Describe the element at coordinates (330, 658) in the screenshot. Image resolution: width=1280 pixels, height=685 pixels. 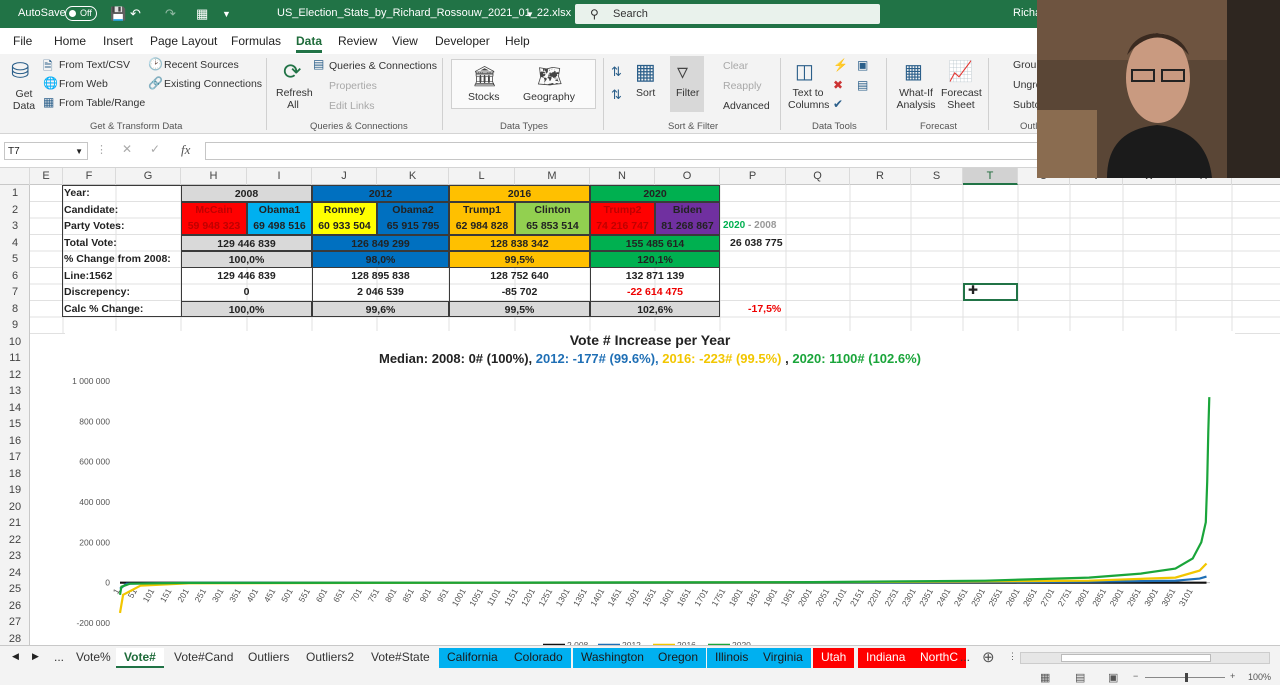
I see `sheet-tab: Outliers2` at that location.